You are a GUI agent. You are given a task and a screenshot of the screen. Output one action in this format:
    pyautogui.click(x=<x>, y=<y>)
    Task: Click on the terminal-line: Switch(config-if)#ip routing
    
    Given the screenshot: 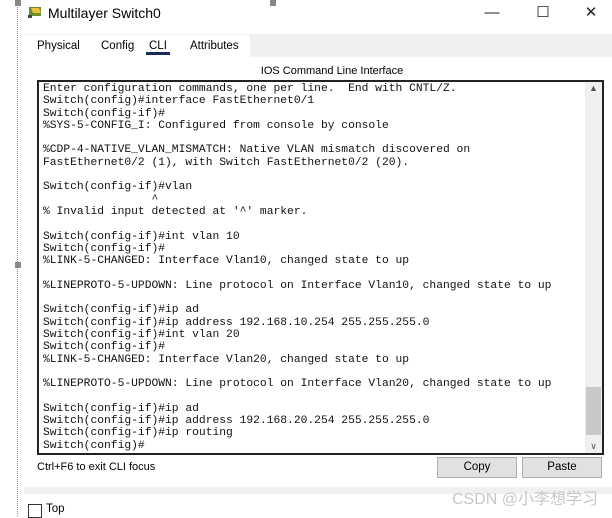 What is the action you would take?
    pyautogui.click(x=138, y=433)
    